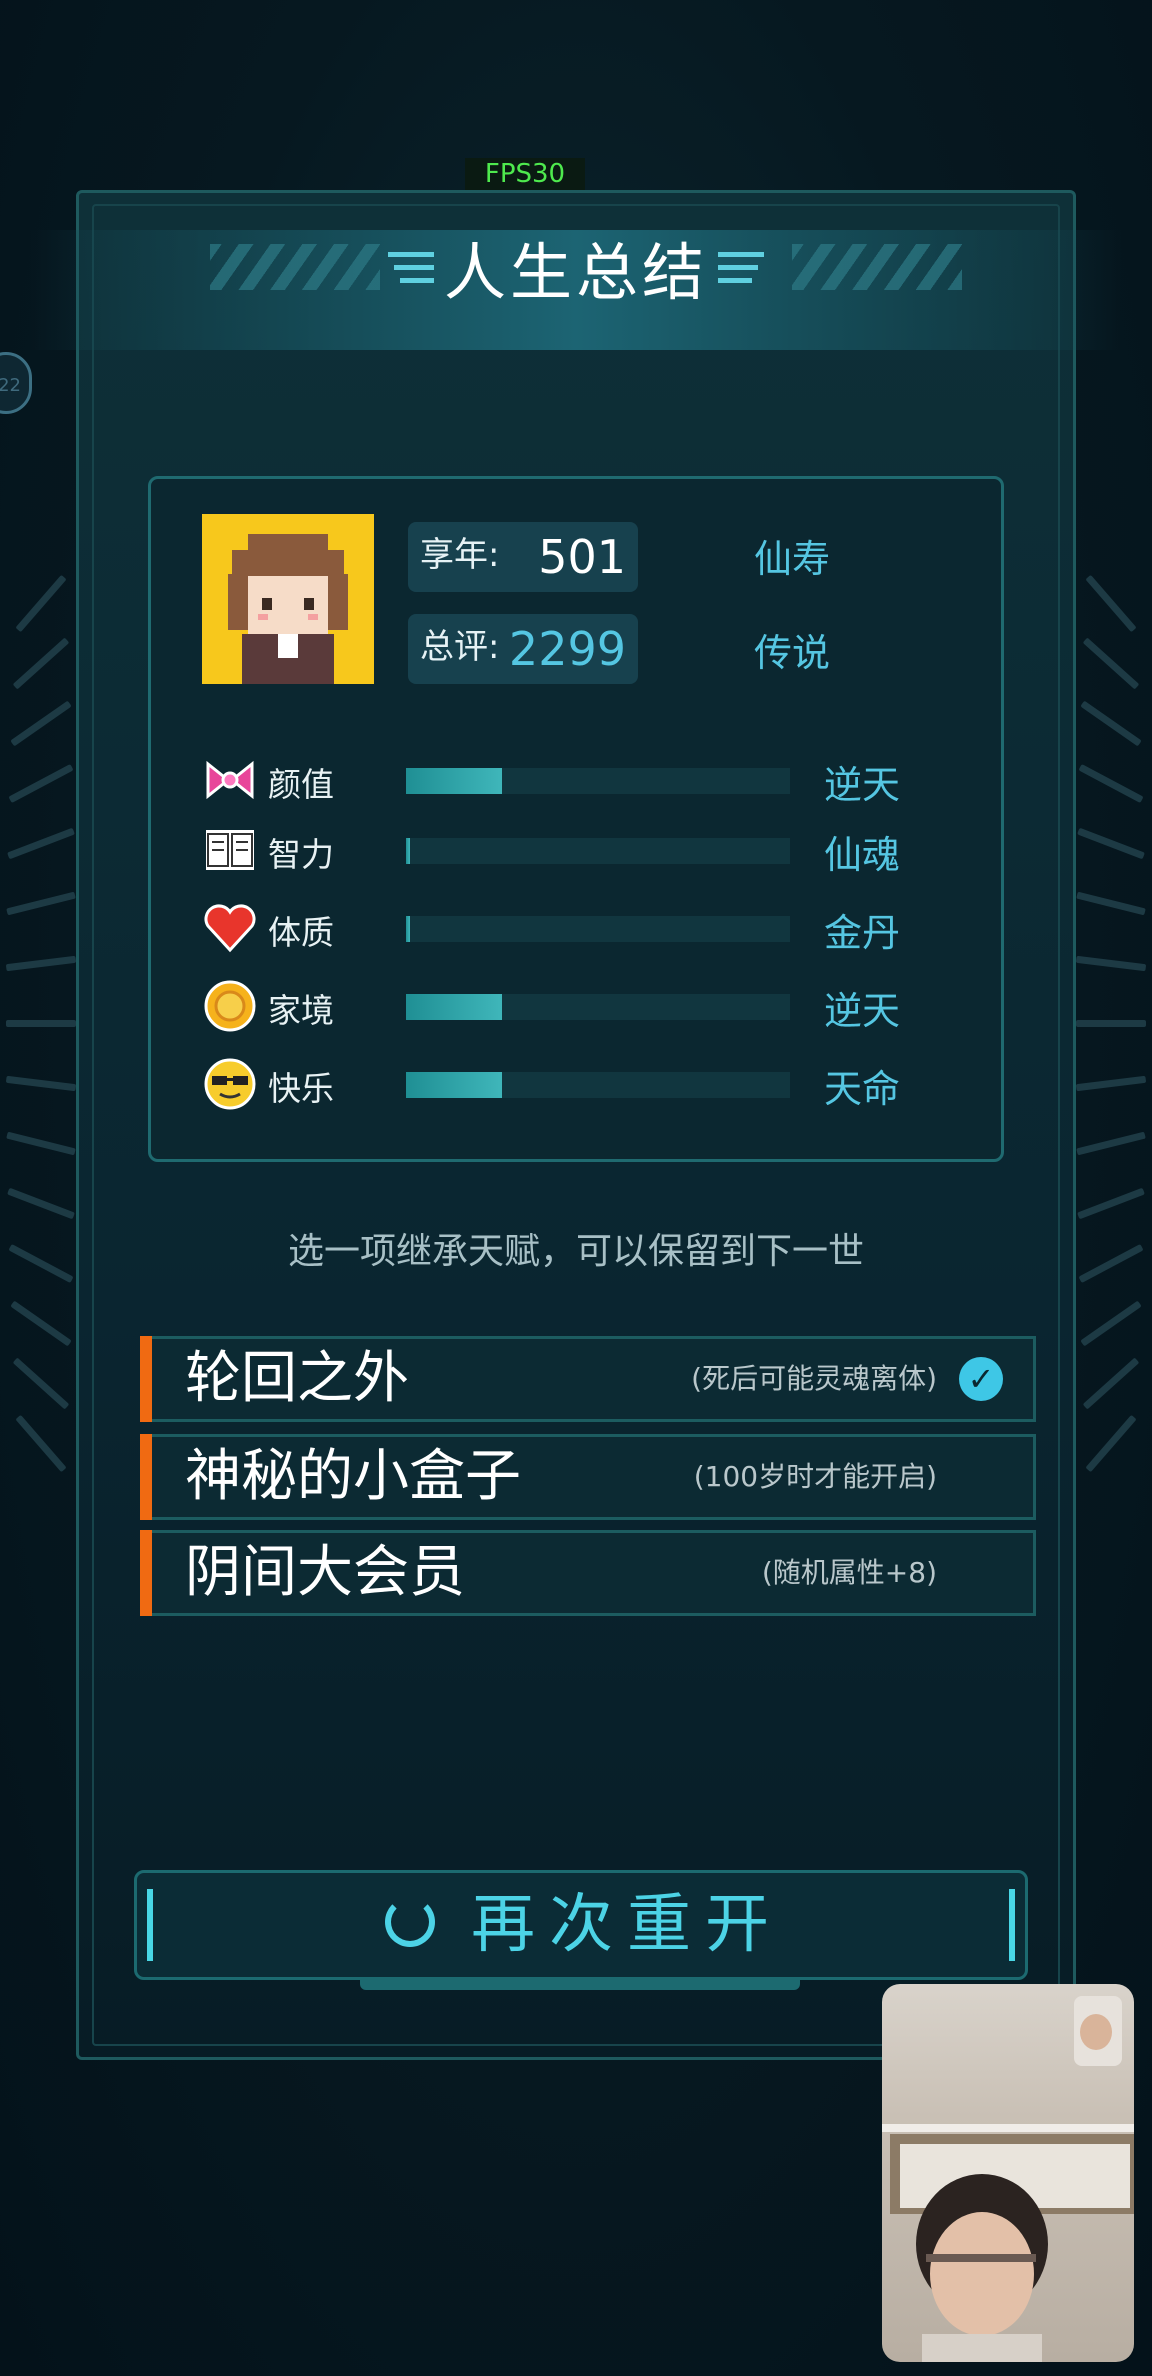 This screenshot has width=1152, height=2376. I want to click on score-grade: 传说, so click(792, 653).